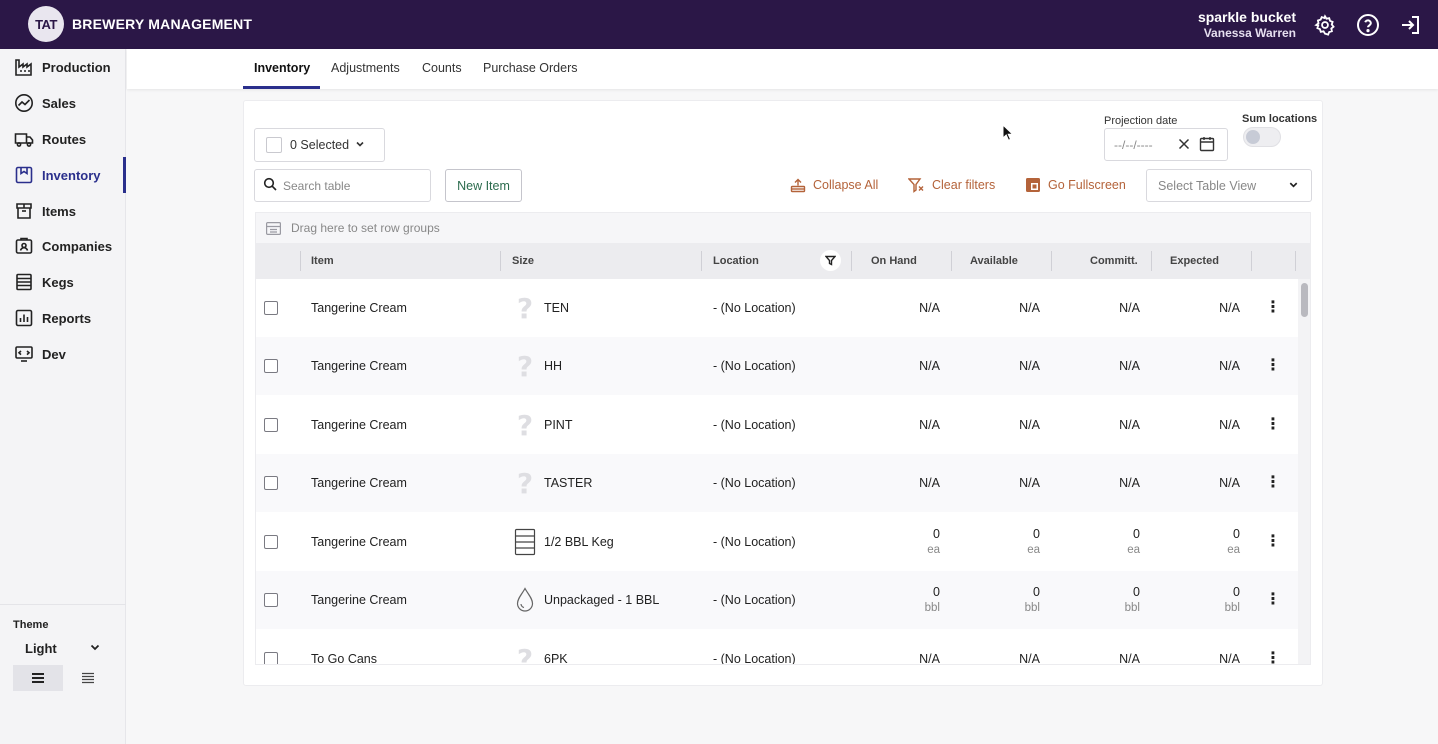 The width and height of the screenshot is (1438, 744). I want to click on user-info: sparkle bucket Vanessa Warren, so click(1247, 24).